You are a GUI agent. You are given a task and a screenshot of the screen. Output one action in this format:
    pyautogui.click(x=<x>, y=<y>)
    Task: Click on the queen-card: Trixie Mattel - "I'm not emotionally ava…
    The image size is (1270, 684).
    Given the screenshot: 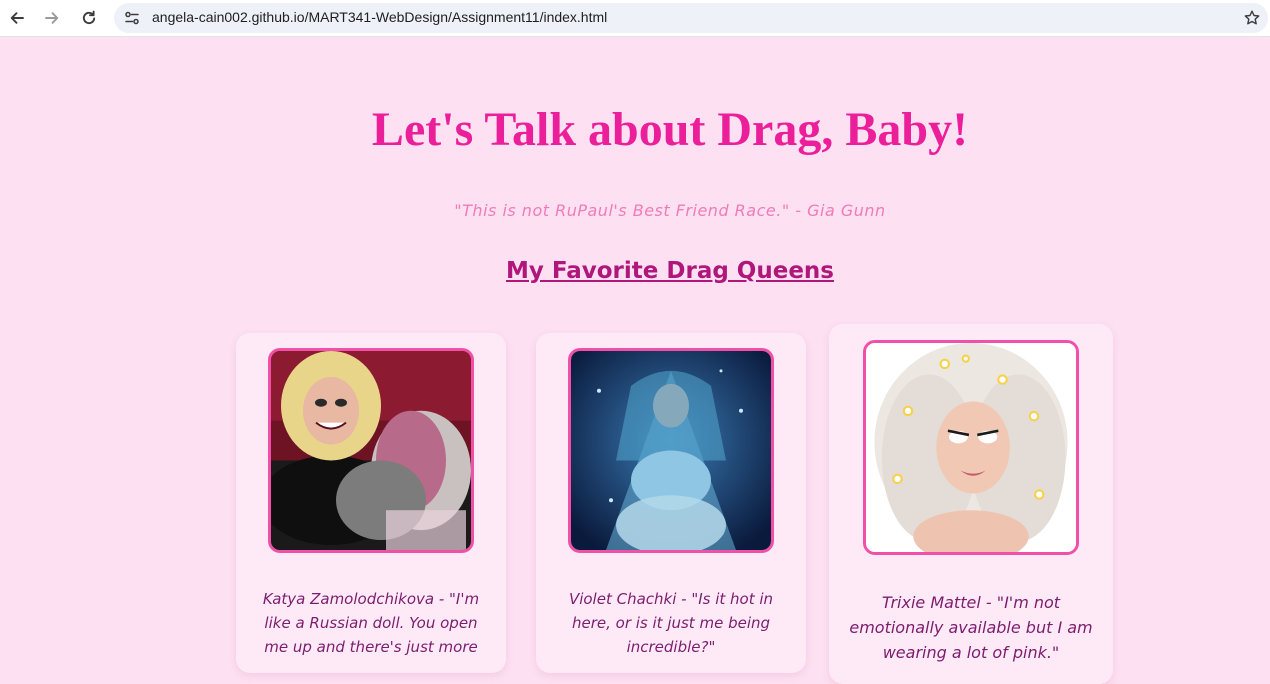 What is the action you would take?
    pyautogui.click(x=971, y=504)
    